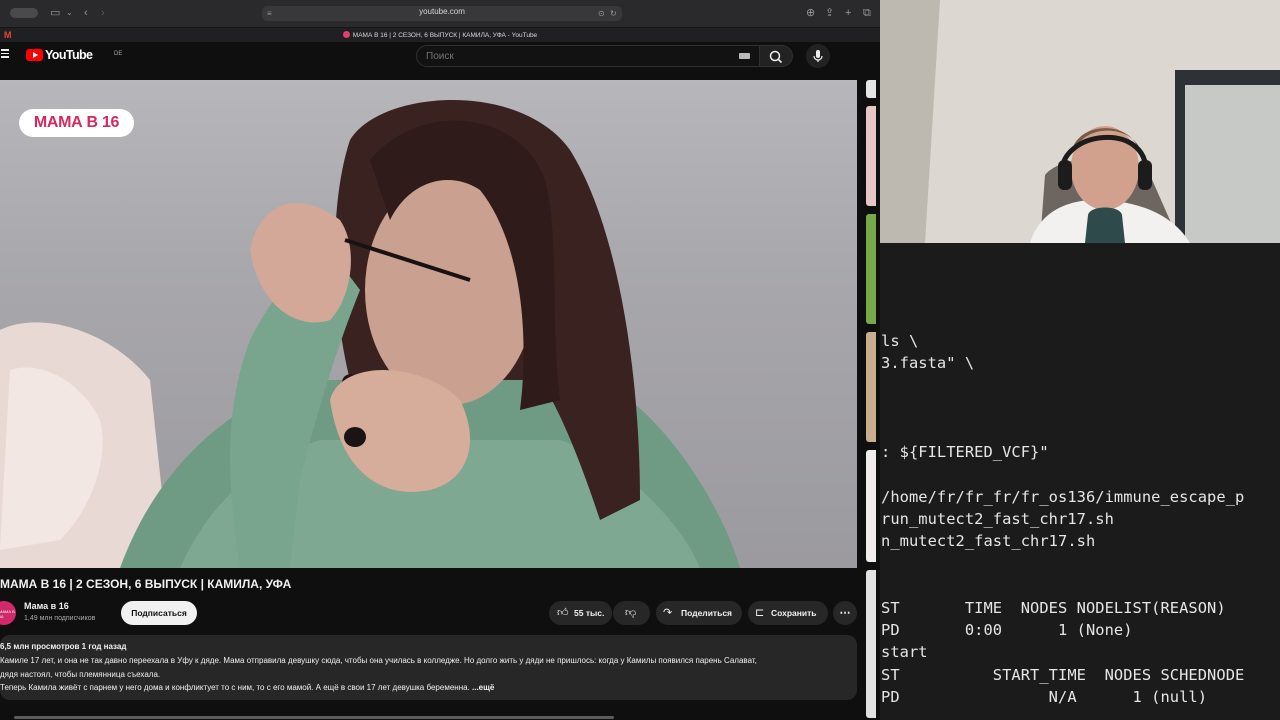 This screenshot has width=1280, height=720. Describe the element at coordinates (483, 687) in the screenshot. I see `show-more-link: ...ещё` at that location.